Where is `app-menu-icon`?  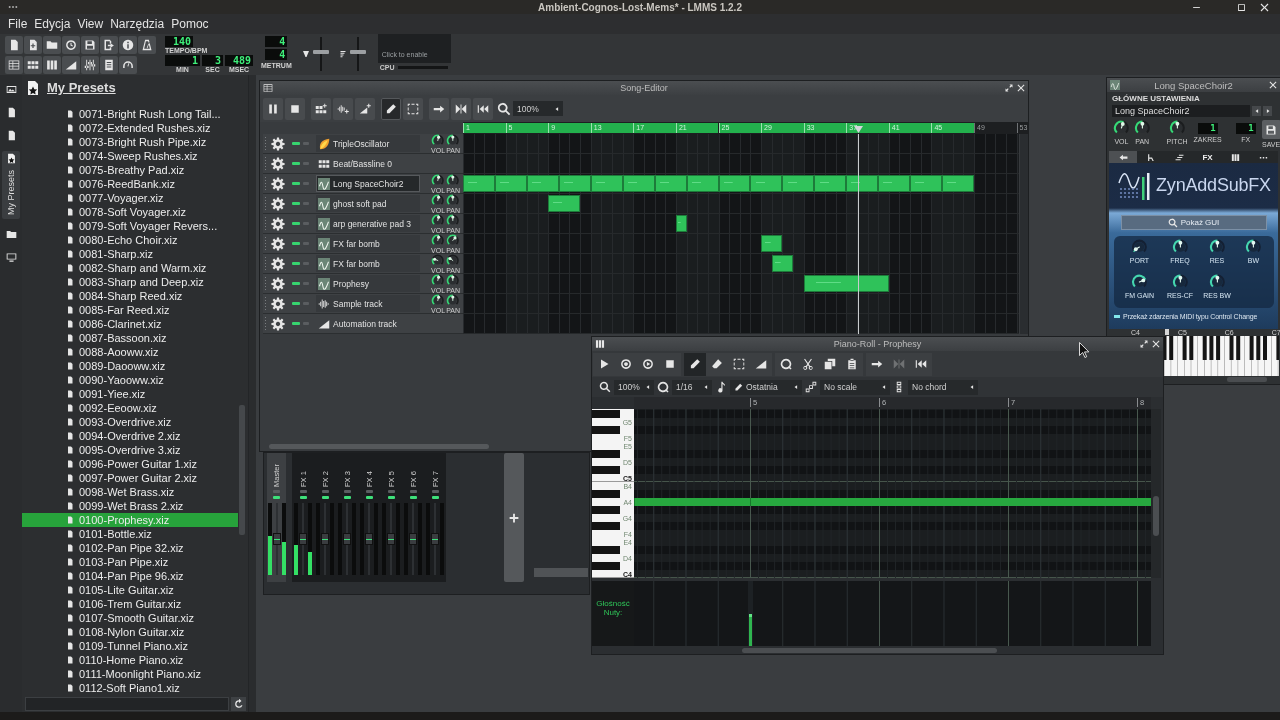
app-menu-icon is located at coordinates (13, 7).